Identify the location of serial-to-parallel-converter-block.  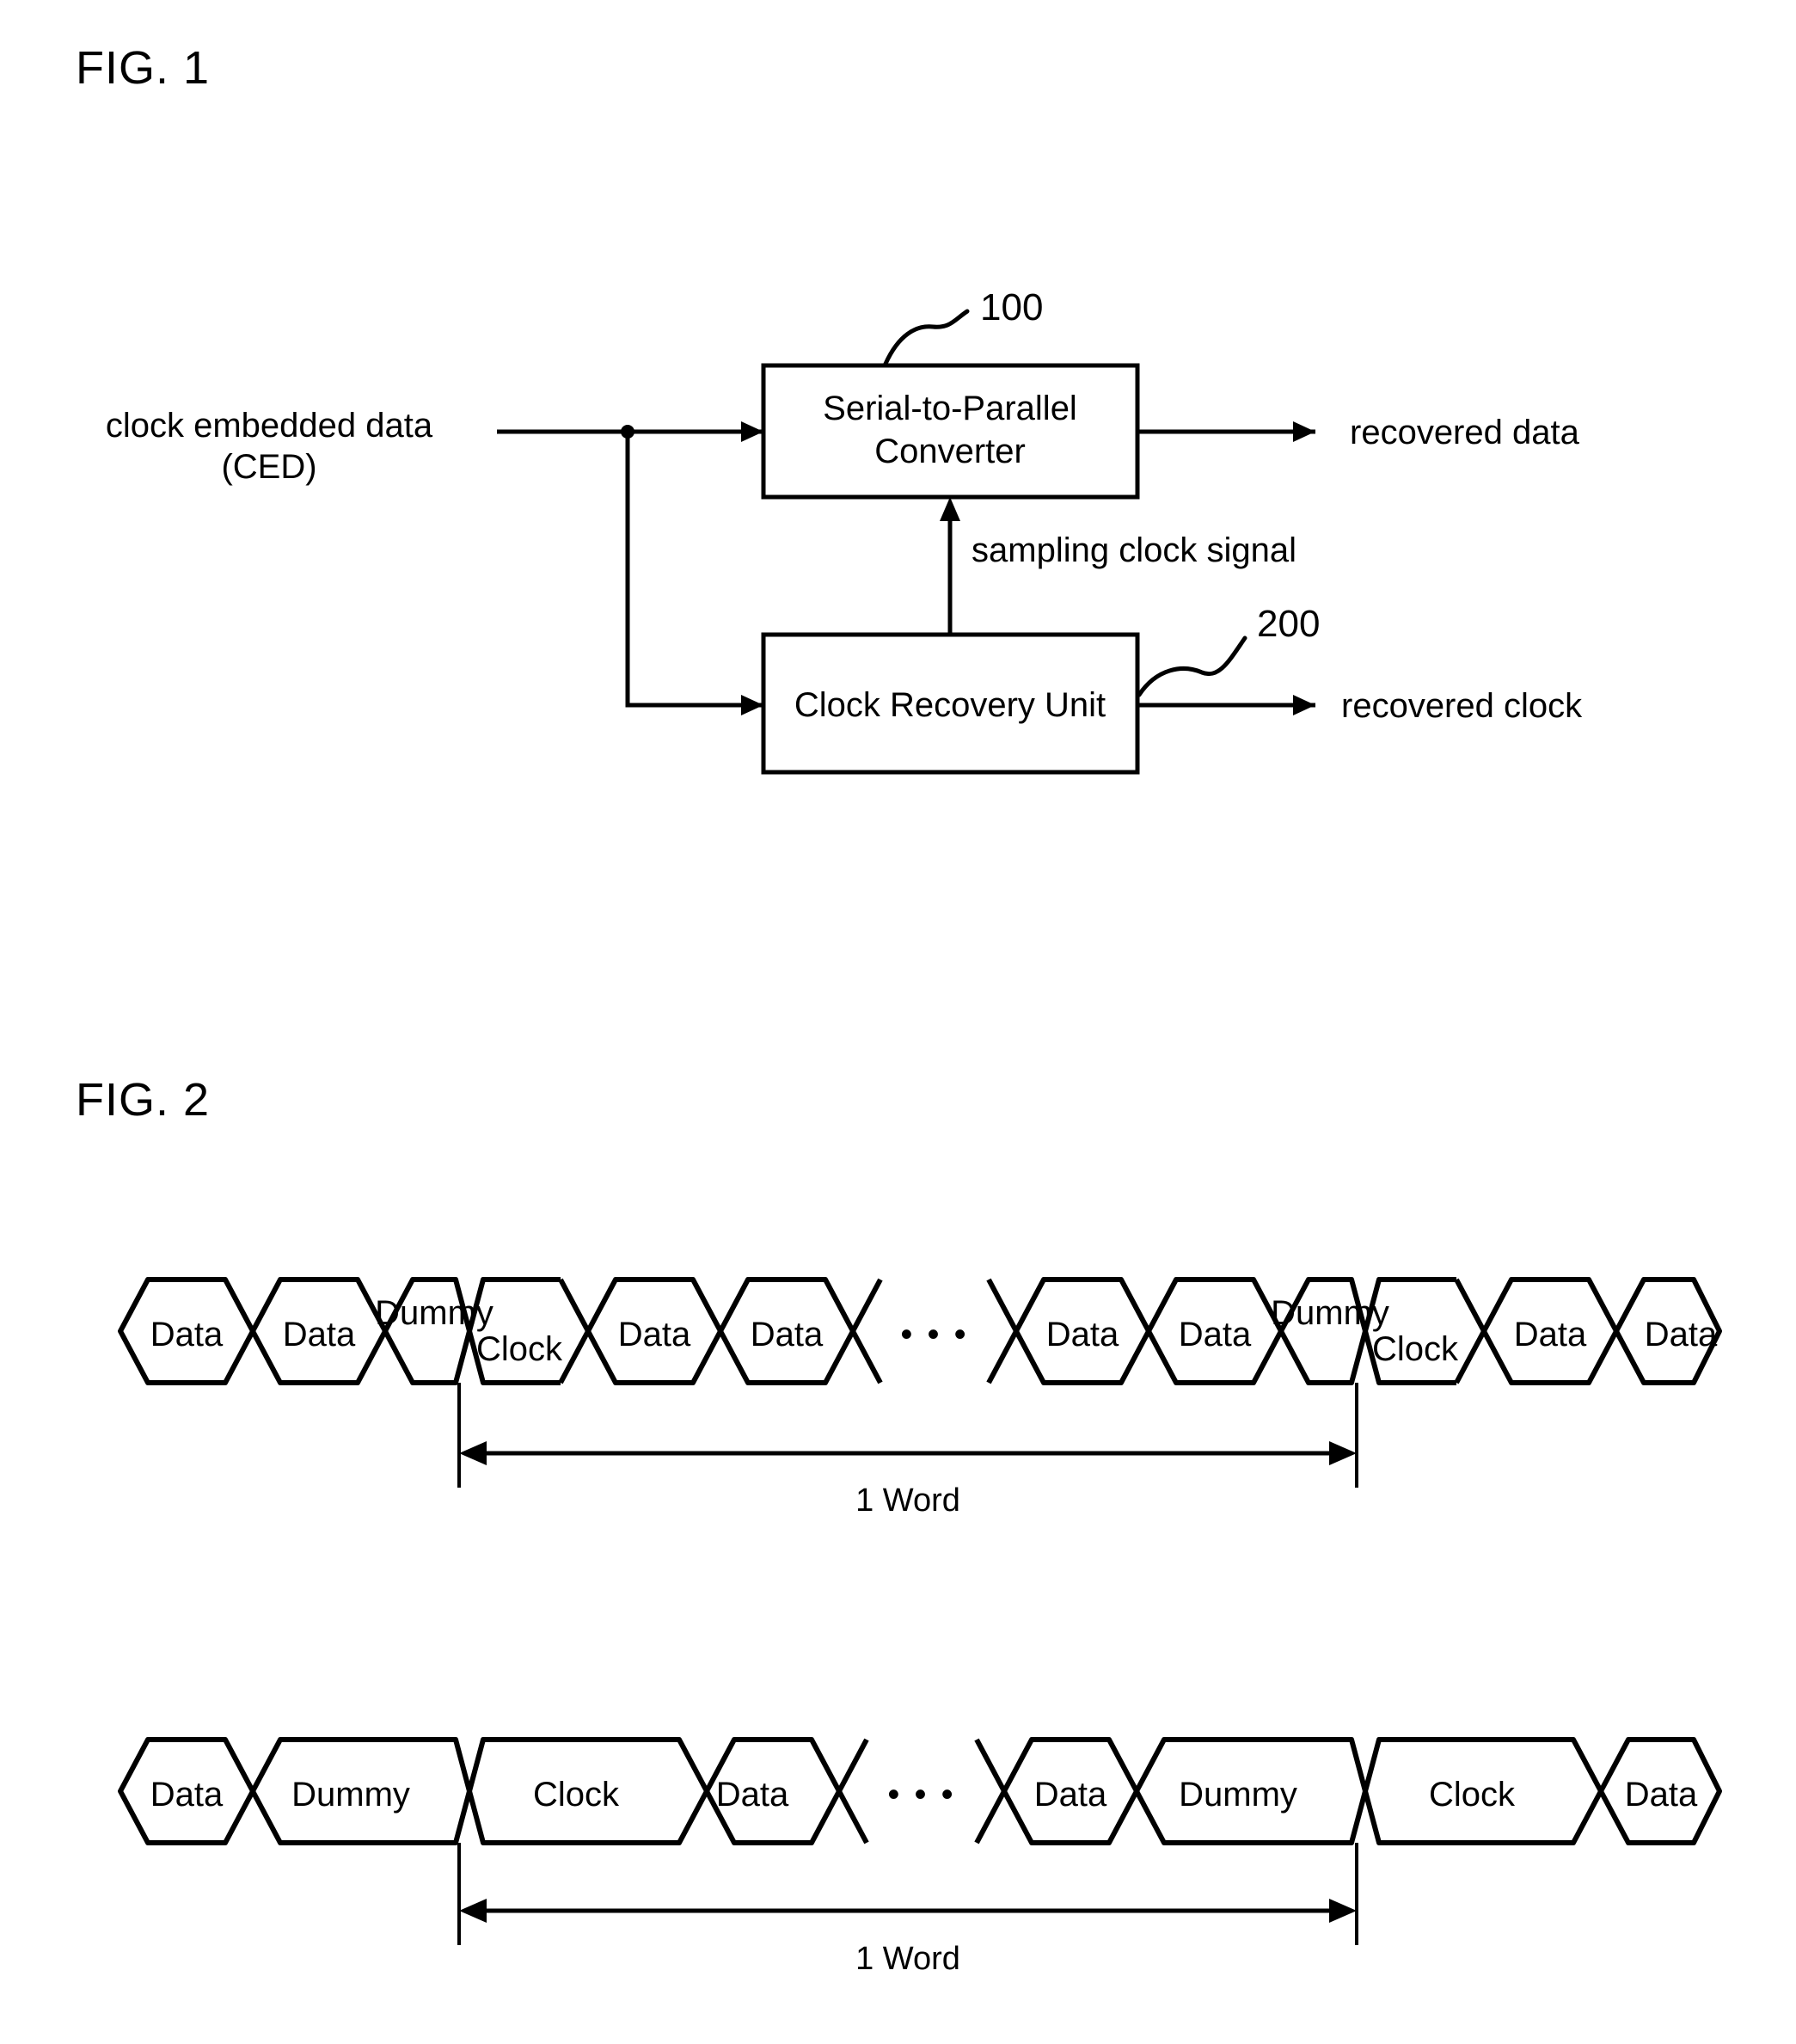
(950, 431).